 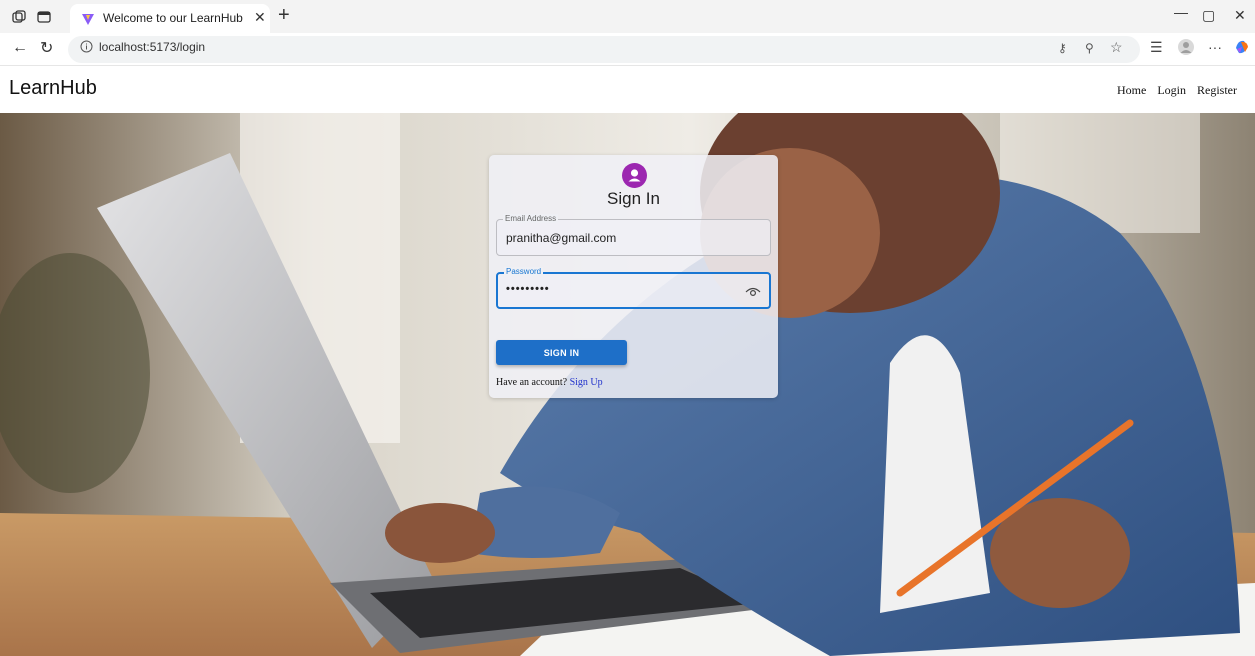 What do you see at coordinates (633, 198) in the screenshot?
I see `sign-in-title: Sign In` at bounding box center [633, 198].